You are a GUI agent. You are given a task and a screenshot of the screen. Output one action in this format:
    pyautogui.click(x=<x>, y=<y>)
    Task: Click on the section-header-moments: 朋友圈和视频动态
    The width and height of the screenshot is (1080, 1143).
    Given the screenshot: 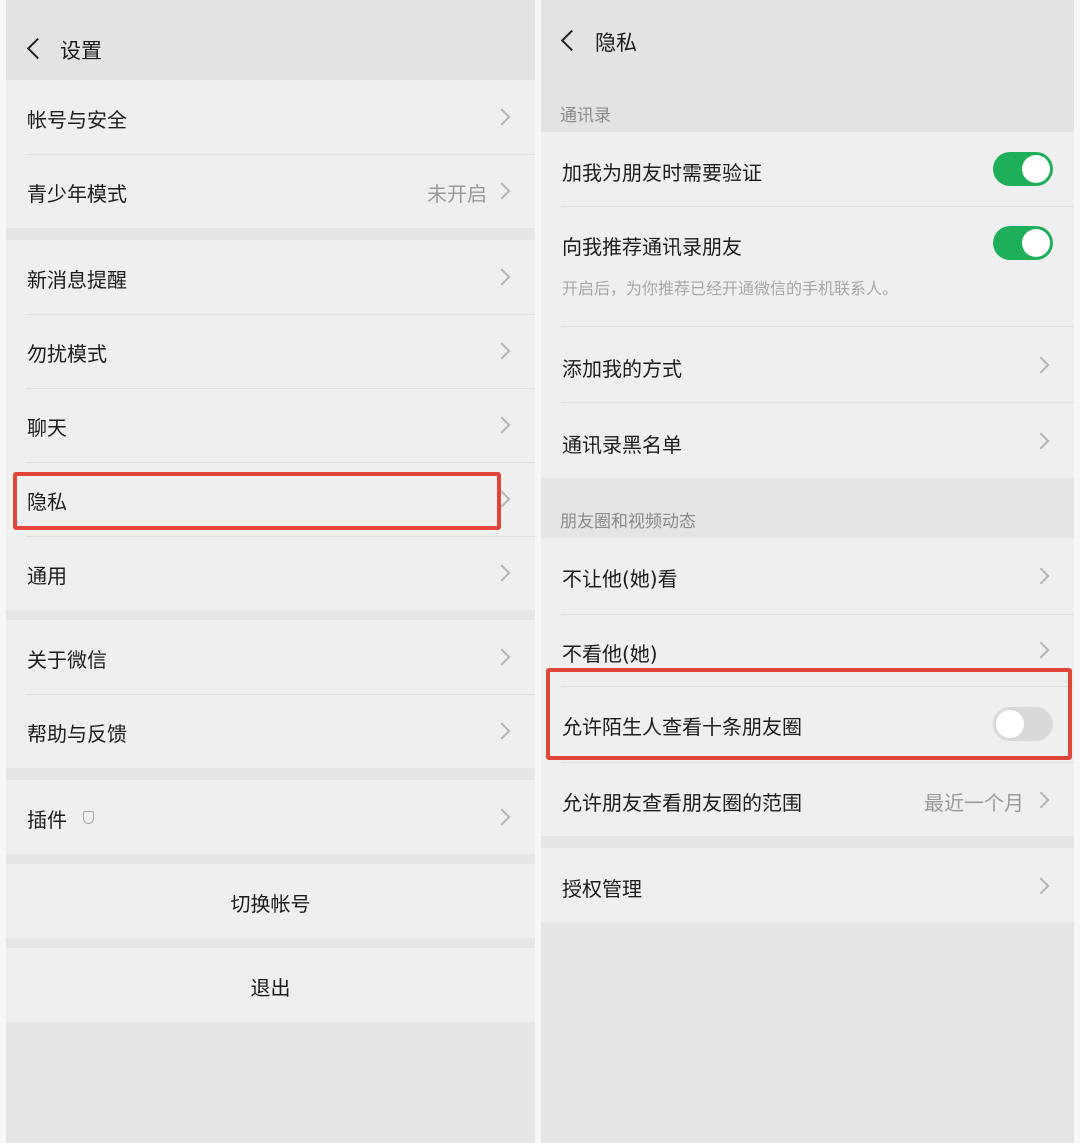 What is the action you would take?
    pyautogui.click(x=628, y=522)
    